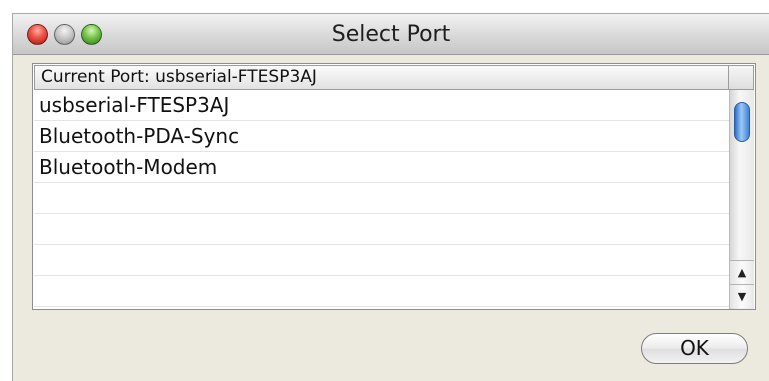 Image resolution: width=769 pixels, height=381 pixels. Describe the element at coordinates (381, 105) in the screenshot. I see `port-row-0: usbserial-FTESP3AJ` at that location.